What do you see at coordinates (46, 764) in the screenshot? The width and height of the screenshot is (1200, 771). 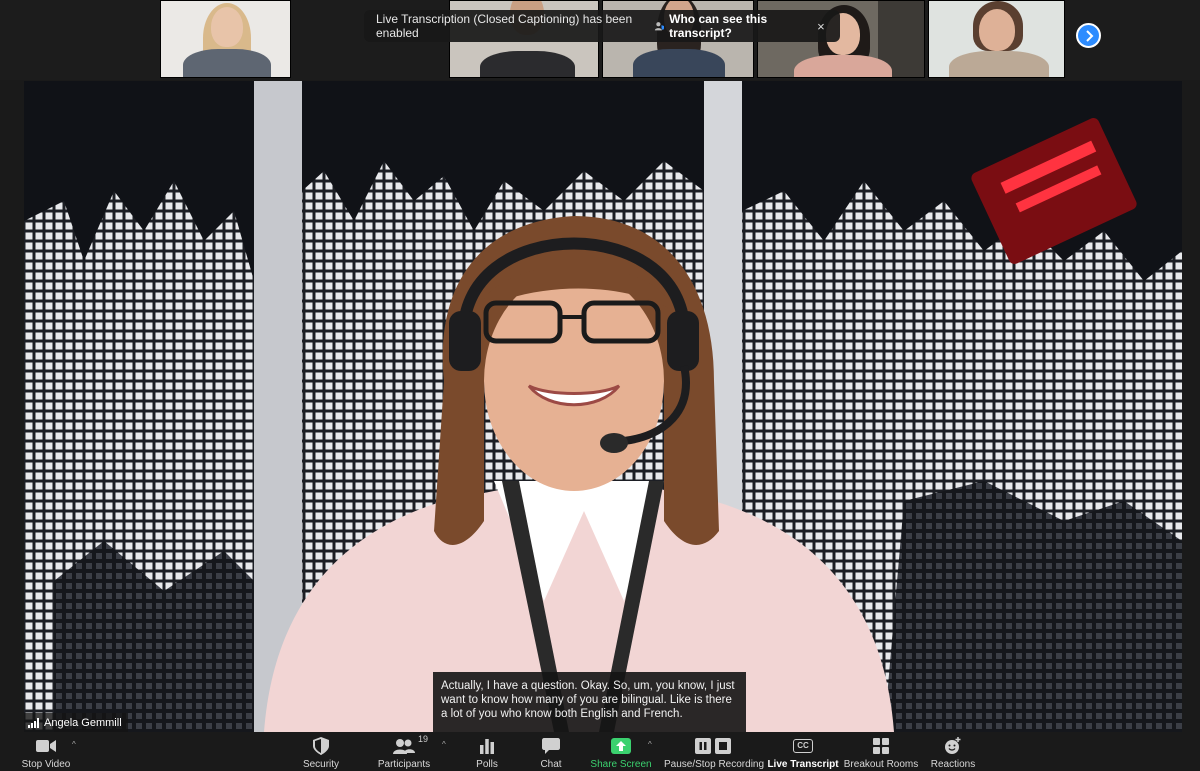 I see `stop-video-label: Stop Video` at bounding box center [46, 764].